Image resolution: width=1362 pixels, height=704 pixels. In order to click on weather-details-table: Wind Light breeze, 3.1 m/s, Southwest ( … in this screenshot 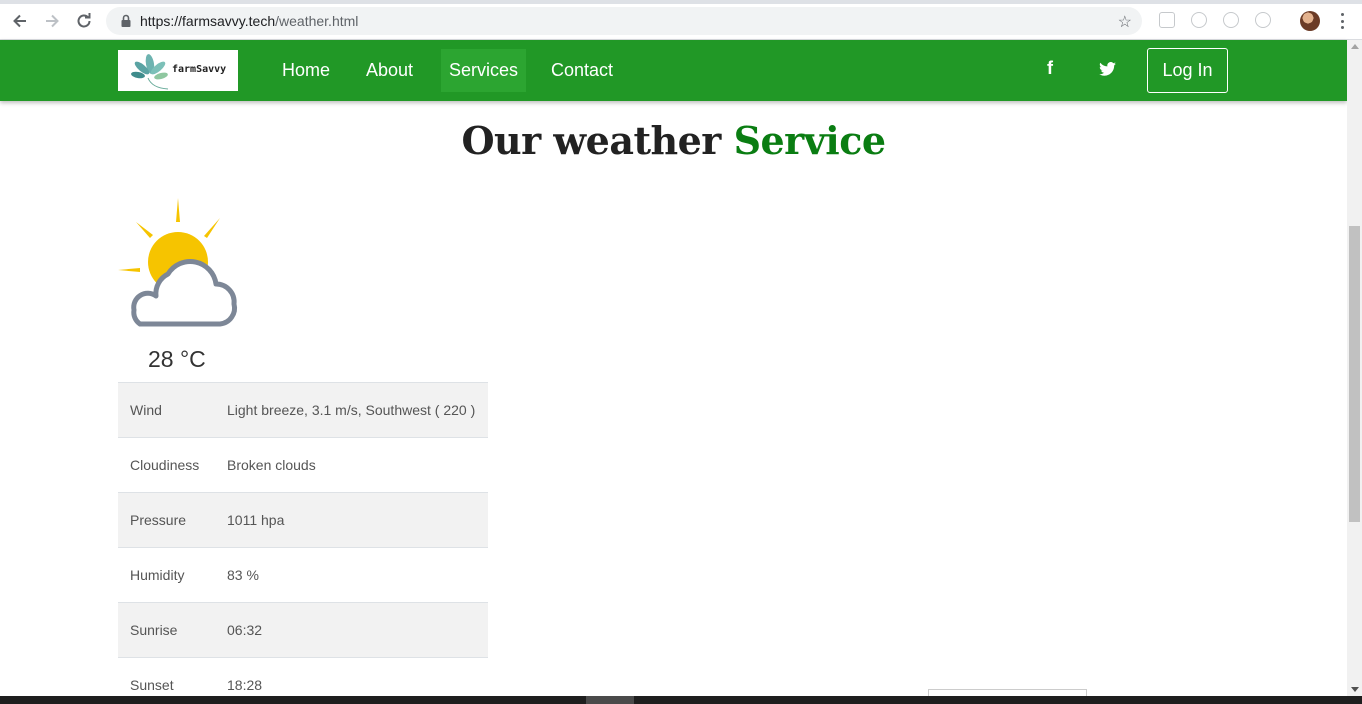, I will do `click(303, 543)`.